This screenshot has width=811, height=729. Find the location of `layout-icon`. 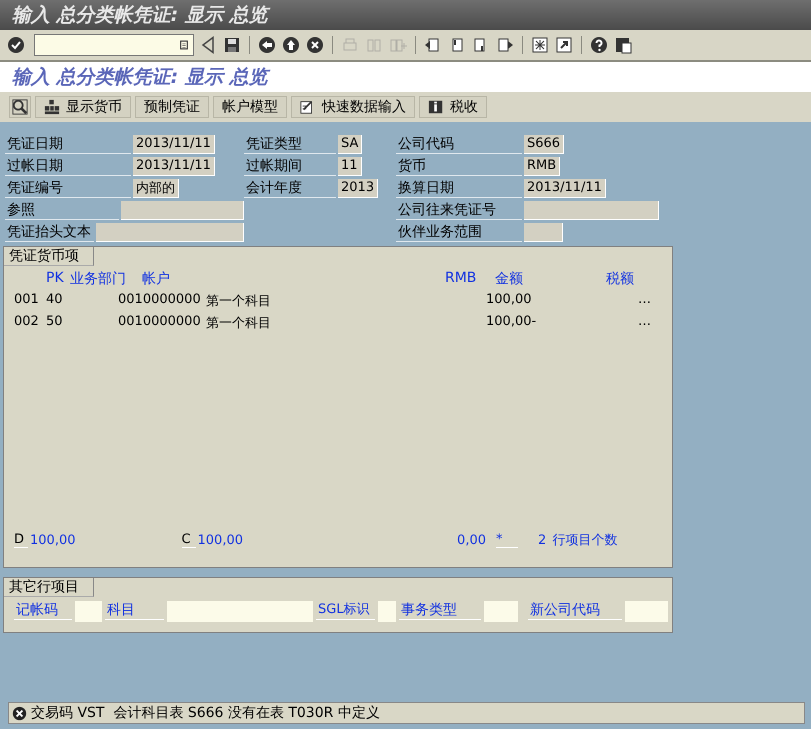

layout-icon is located at coordinates (623, 45).